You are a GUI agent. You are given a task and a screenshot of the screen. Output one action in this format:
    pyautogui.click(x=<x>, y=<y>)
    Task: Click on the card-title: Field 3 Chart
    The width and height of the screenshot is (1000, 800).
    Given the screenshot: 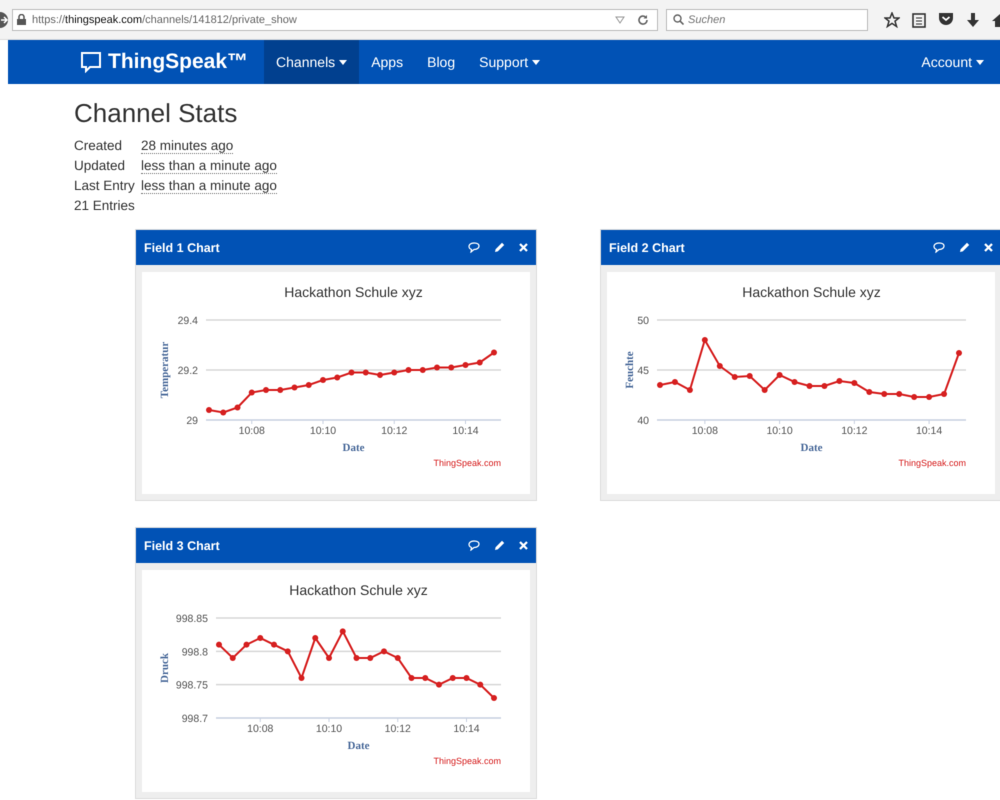 What is the action you would take?
    pyautogui.click(x=182, y=545)
    